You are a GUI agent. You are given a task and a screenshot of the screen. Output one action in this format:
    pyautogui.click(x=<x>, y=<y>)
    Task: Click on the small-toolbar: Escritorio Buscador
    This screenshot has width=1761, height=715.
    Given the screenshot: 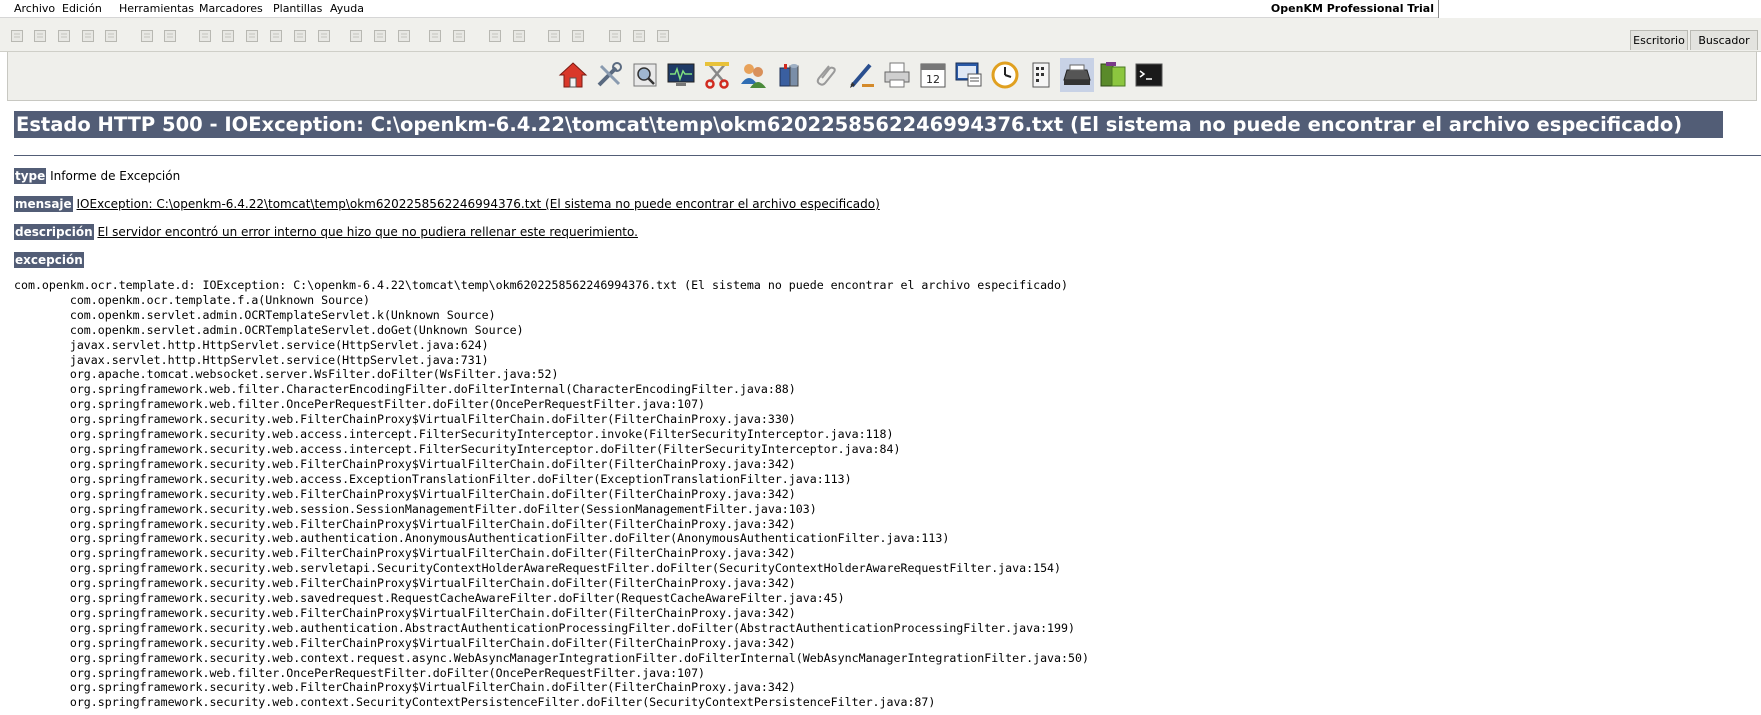 What is the action you would take?
    pyautogui.click(x=880, y=35)
    